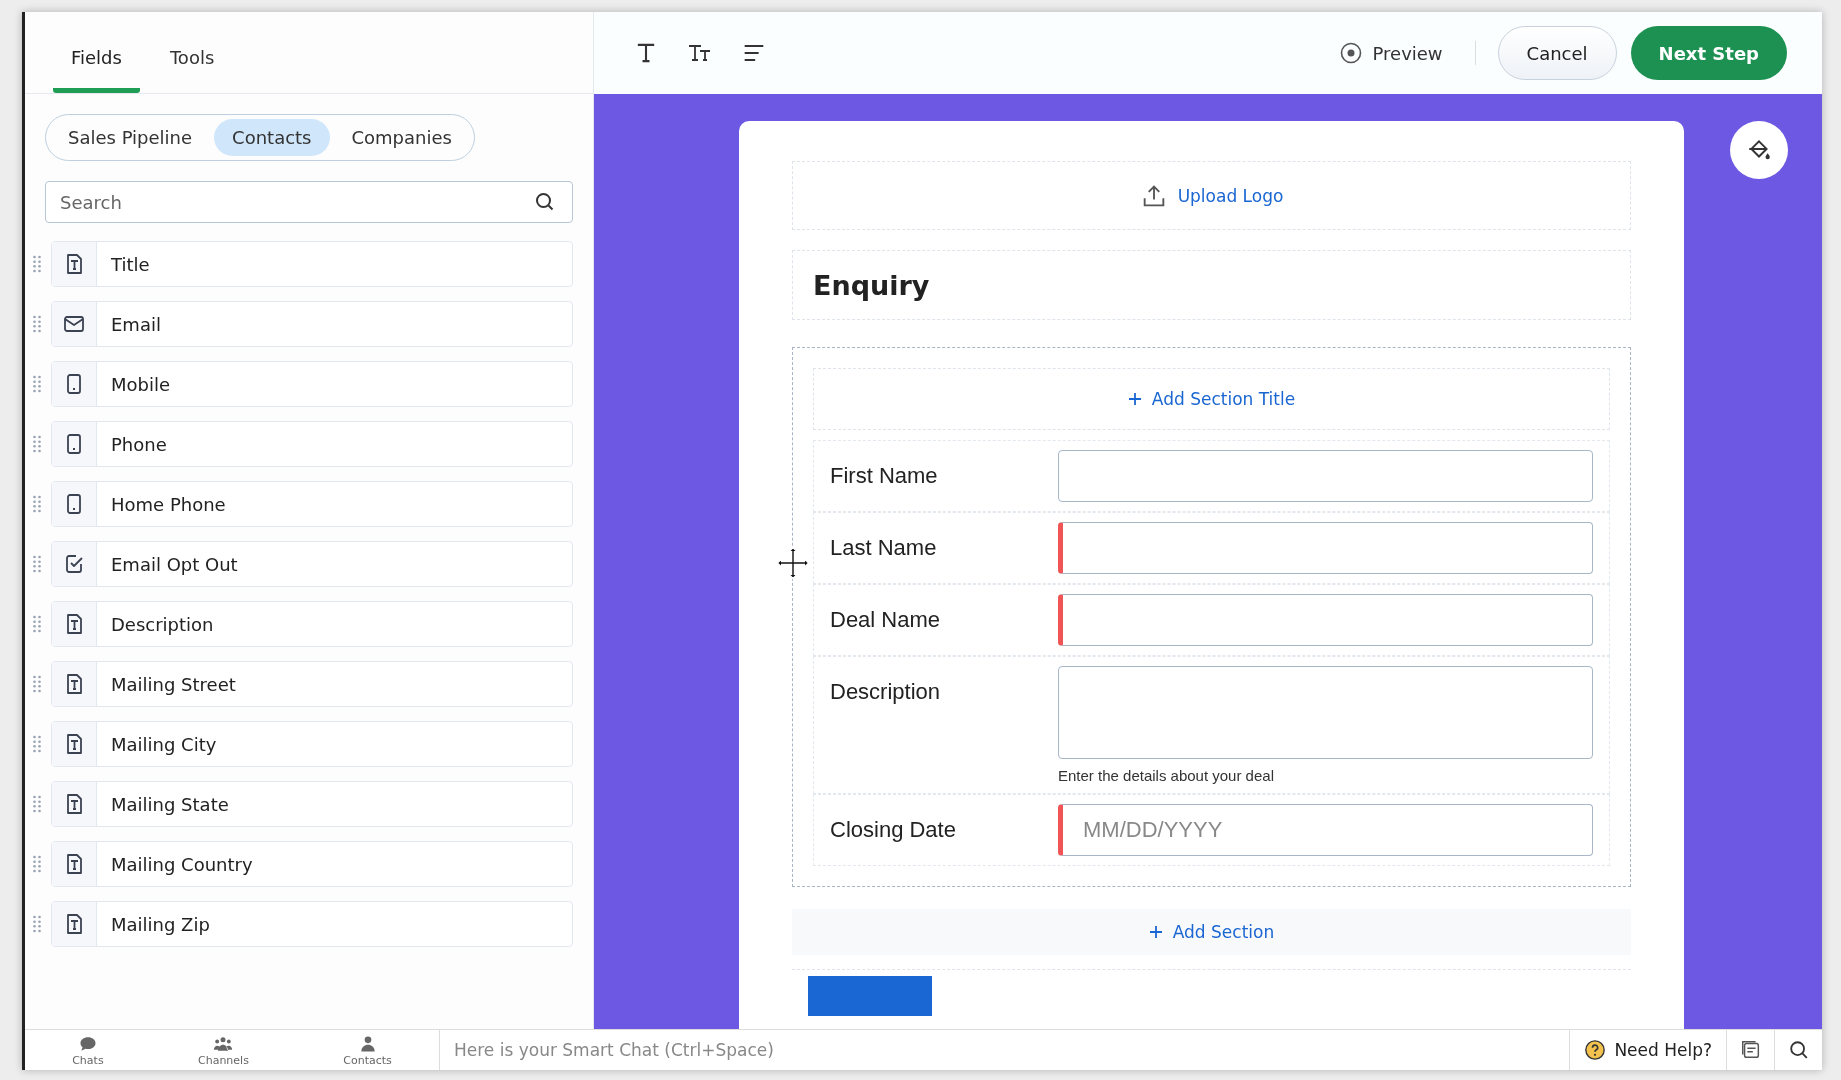  I want to click on cancel-button: Cancel, so click(1557, 53).